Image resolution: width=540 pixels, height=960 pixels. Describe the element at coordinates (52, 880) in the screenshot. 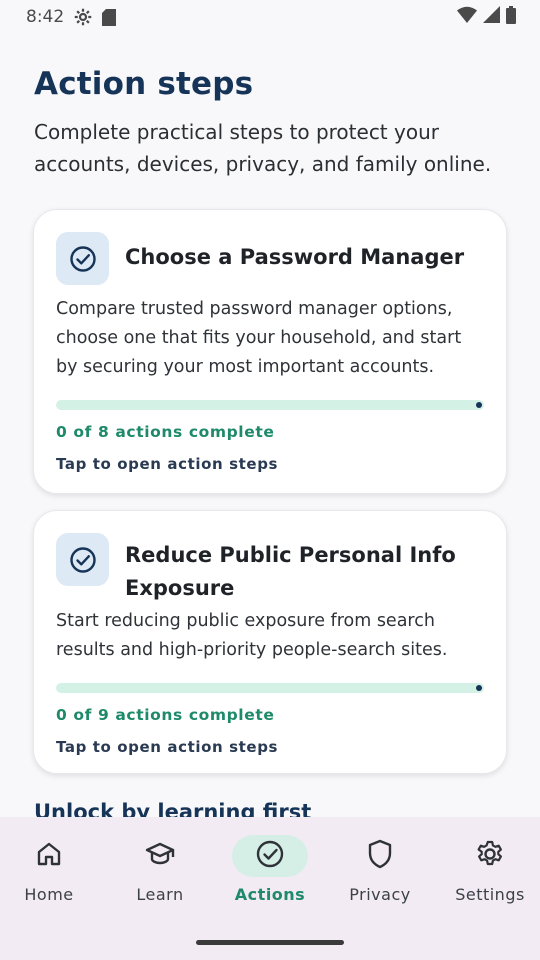

I see `nav-item-home: Home` at that location.